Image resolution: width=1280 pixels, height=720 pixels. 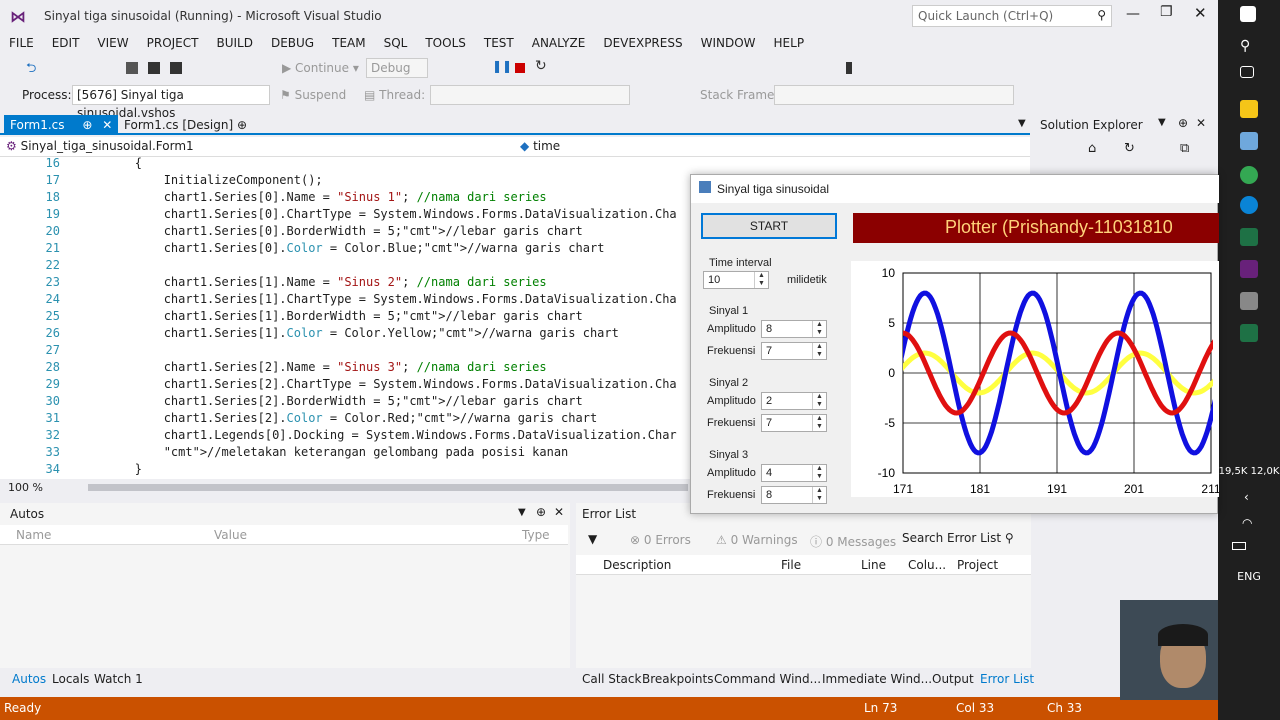 I want to click on refresh-icon: ↻, so click(x=1129, y=148).